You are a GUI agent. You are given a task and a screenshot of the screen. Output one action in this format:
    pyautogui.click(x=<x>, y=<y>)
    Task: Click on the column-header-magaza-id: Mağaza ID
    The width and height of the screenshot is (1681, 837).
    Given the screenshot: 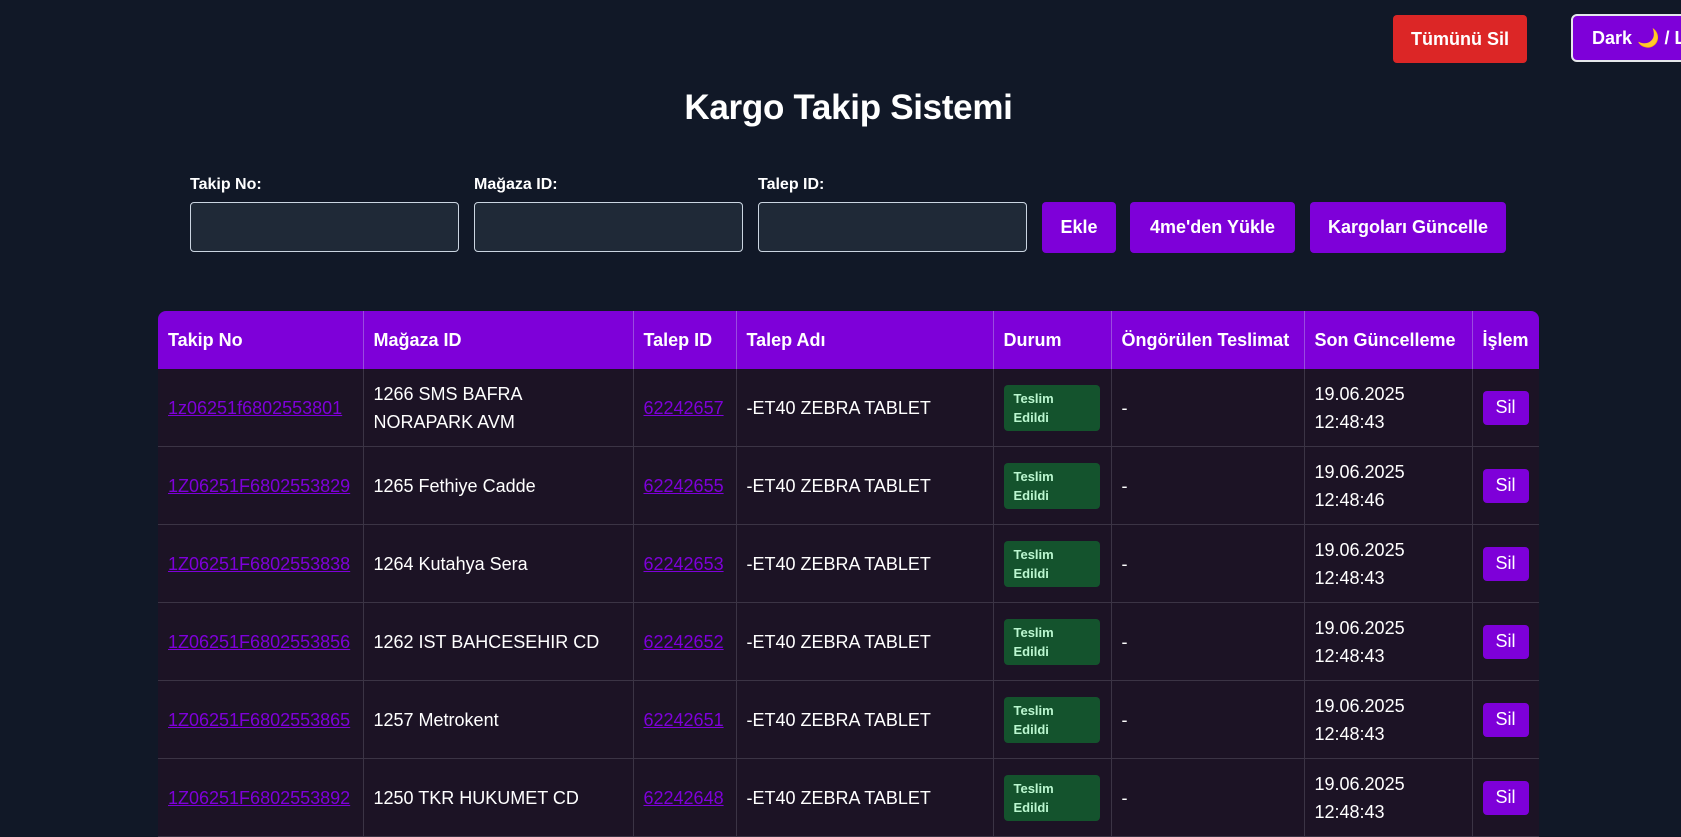 What is the action you would take?
    pyautogui.click(x=498, y=340)
    